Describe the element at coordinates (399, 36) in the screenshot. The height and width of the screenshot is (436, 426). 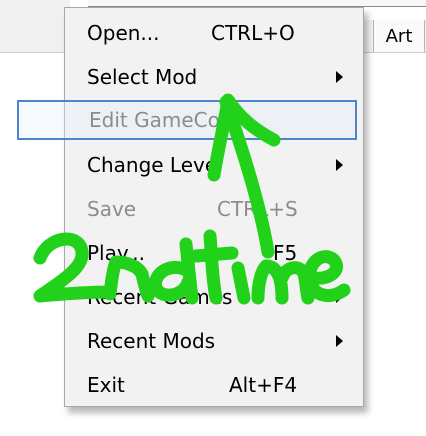
I see `tab-art: Art` at that location.